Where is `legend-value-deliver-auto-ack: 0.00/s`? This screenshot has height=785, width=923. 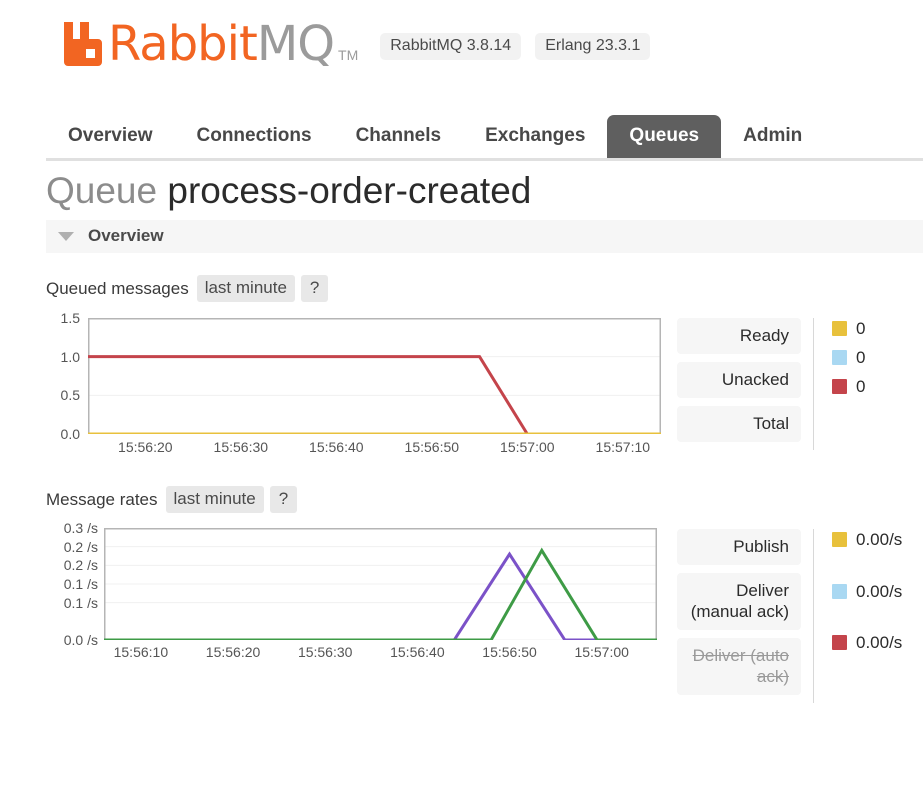
legend-value-deliver-auto-ack: 0.00/s is located at coordinates (867, 642).